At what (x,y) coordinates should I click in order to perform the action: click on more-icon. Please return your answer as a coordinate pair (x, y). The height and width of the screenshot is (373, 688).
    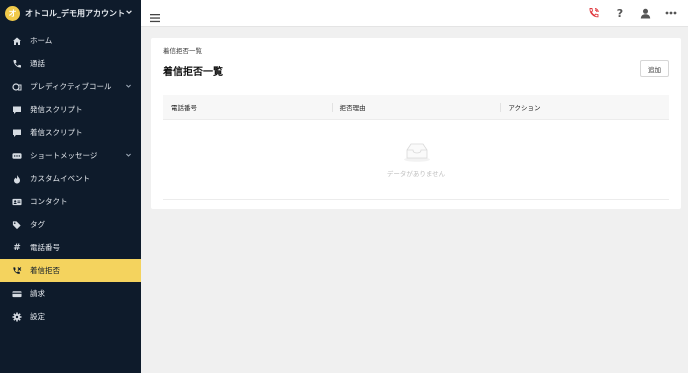
    Looking at the image, I should click on (671, 13).